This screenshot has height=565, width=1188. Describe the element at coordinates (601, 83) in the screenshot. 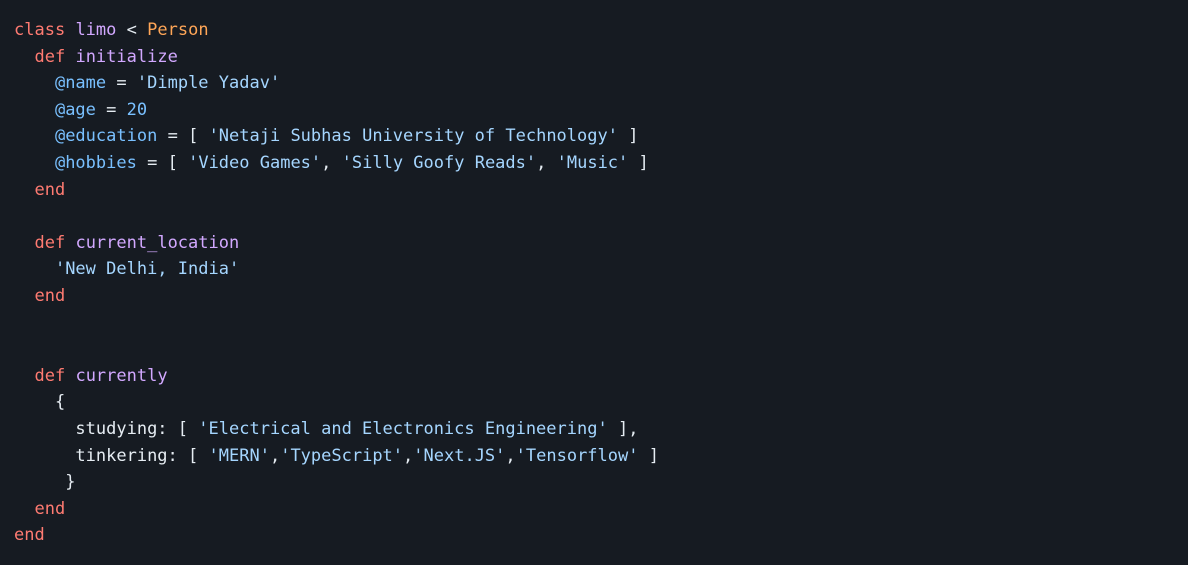

I see `code-line-3: @name = 'Dimple Yadav'` at that location.